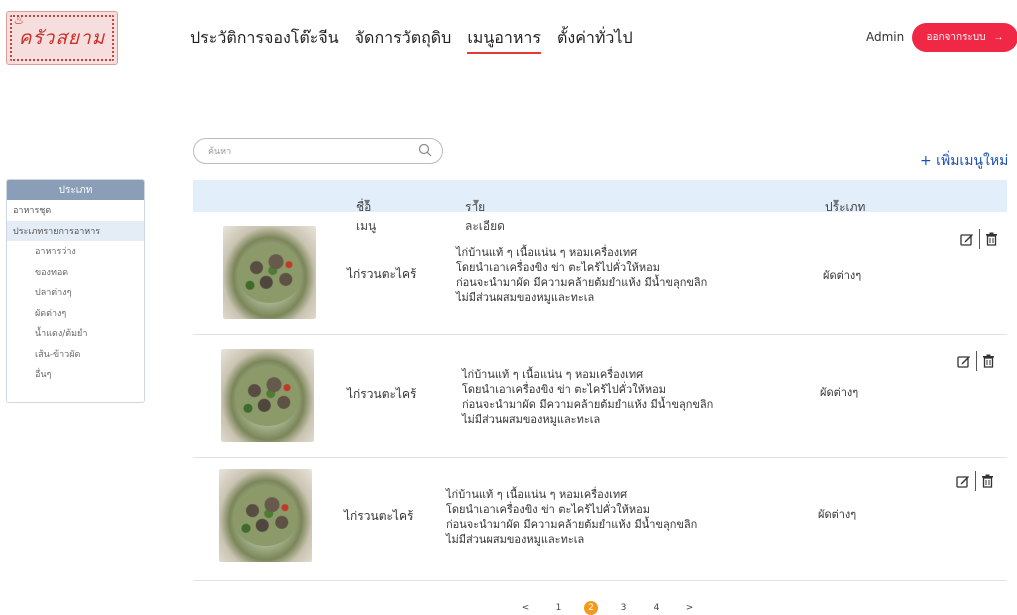  I want to click on page-4: 4, so click(656, 608).